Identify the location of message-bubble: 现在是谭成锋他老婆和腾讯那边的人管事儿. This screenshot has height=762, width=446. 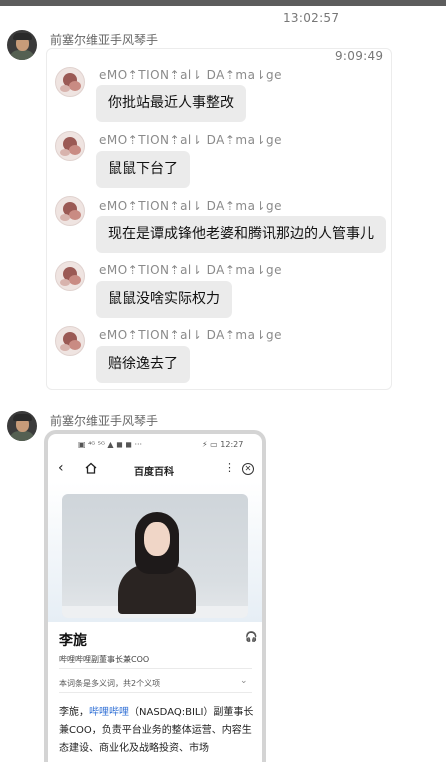
(241, 234).